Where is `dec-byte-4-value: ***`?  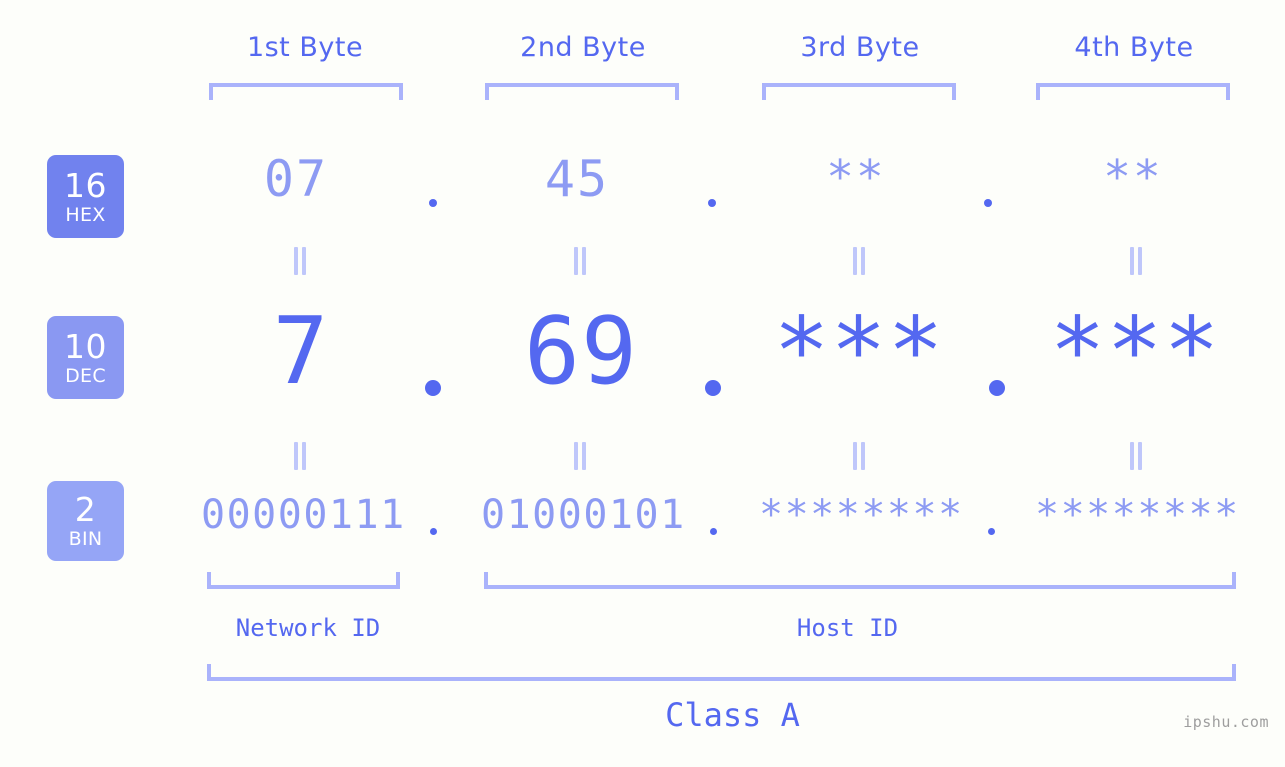 dec-byte-4-value: *** is located at coordinates (1135, 351).